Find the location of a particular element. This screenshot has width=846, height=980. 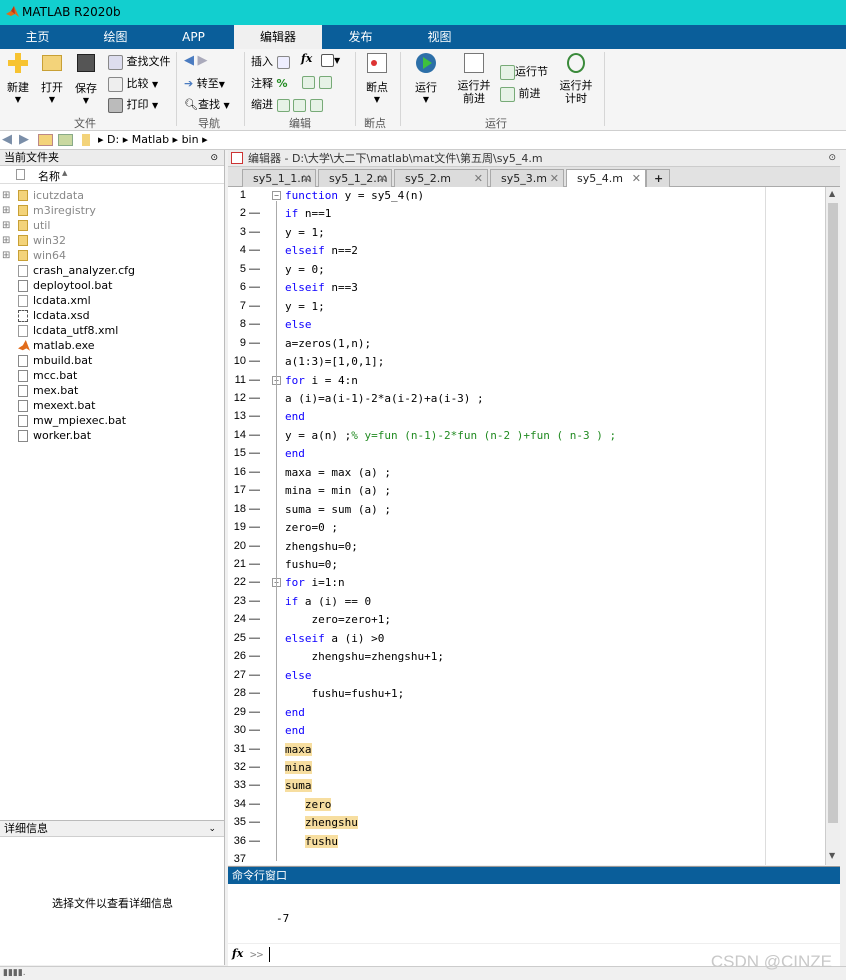

indent-button: 缩进 is located at coordinates (287, 104).